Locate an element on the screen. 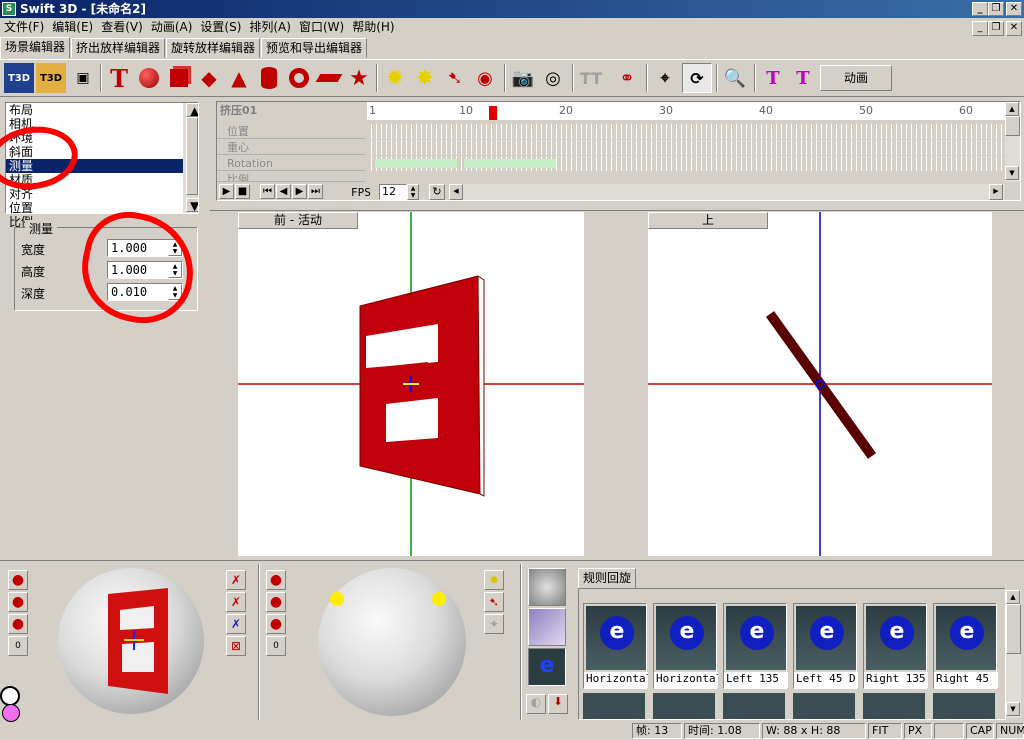 The height and width of the screenshot is (740, 1024). mdi-restore-button: ❐ is located at coordinates (996, 28).